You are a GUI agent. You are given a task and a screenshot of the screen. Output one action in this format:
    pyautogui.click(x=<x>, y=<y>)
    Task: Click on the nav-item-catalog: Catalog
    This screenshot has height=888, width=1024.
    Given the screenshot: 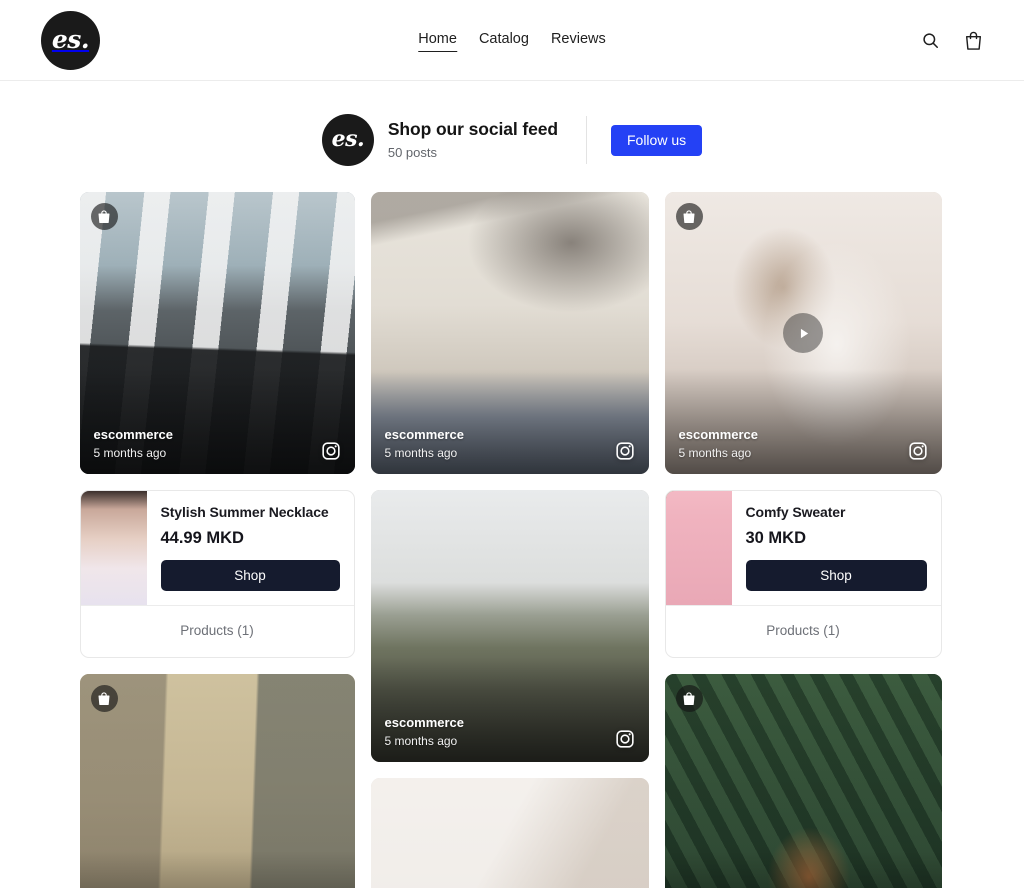 What is the action you would take?
    pyautogui.click(x=504, y=40)
    